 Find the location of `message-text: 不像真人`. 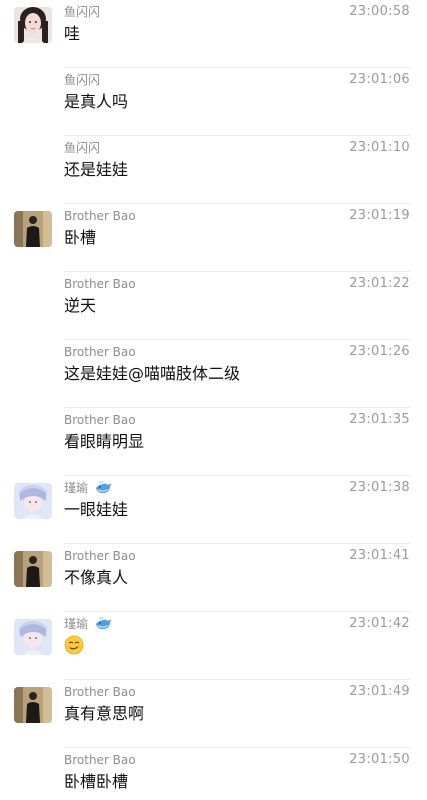

message-text: 不像真人 is located at coordinates (96, 577).